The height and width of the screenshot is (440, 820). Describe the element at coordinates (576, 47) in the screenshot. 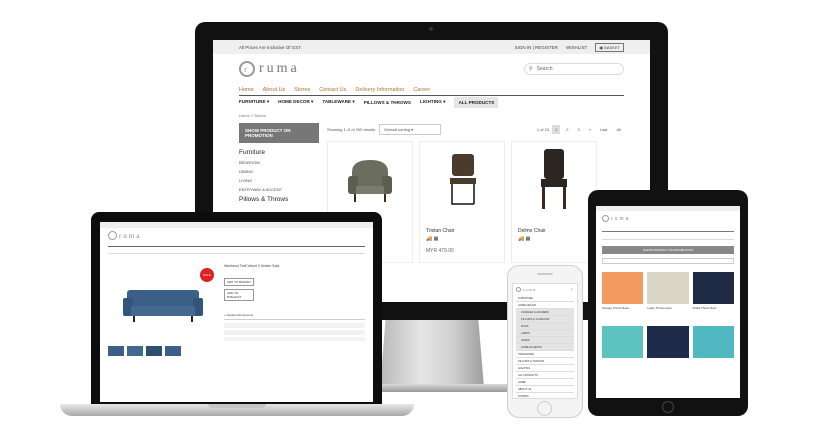

I see `wishlist-link: WISHLIST` at that location.